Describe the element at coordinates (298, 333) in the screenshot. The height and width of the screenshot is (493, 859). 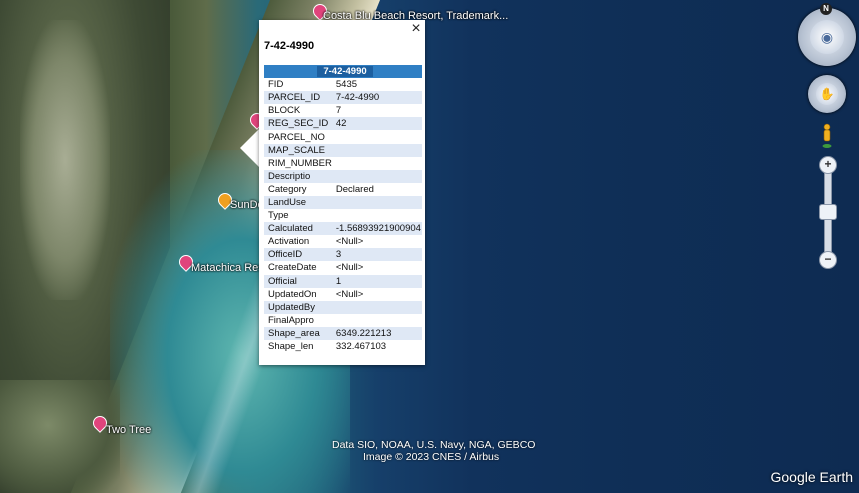
I see `attribute-key: Shape_area` at that location.